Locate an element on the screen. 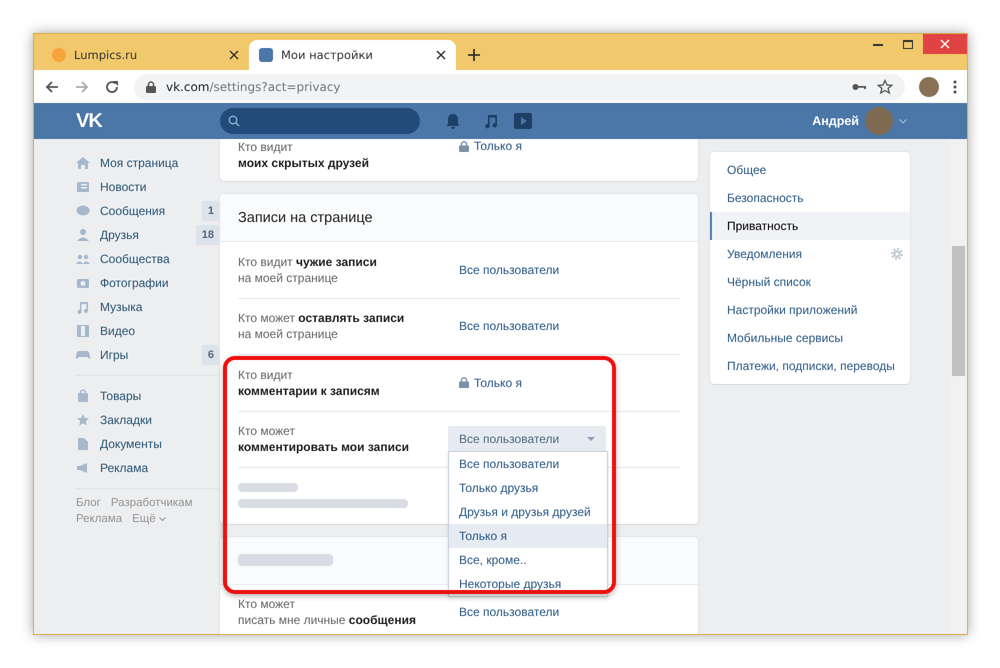 The image size is (1000, 668). gamepad-icon is located at coordinates (83, 355).